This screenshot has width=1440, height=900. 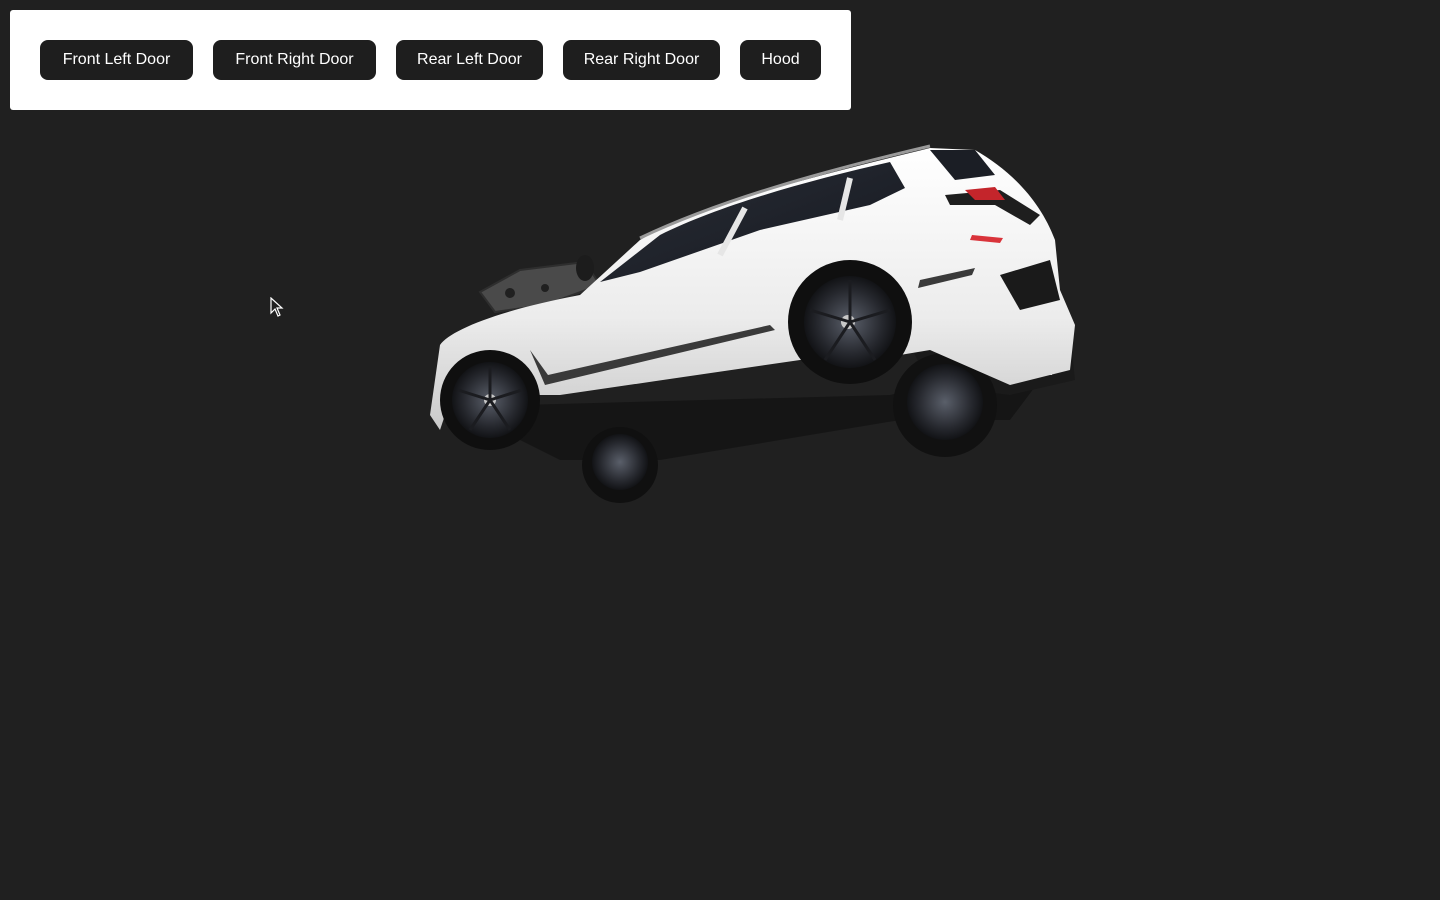 I want to click on hood-button: Hood, so click(x=780, y=60).